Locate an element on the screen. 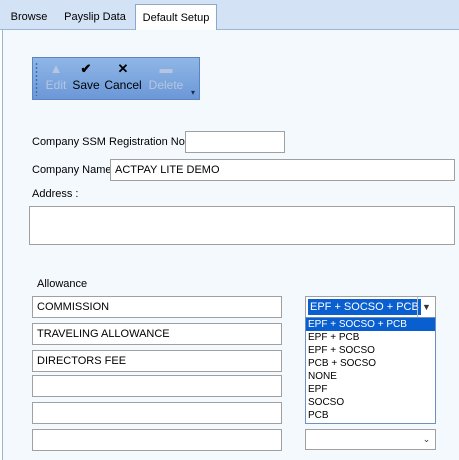  edit-label: Edit is located at coordinates (56, 85).